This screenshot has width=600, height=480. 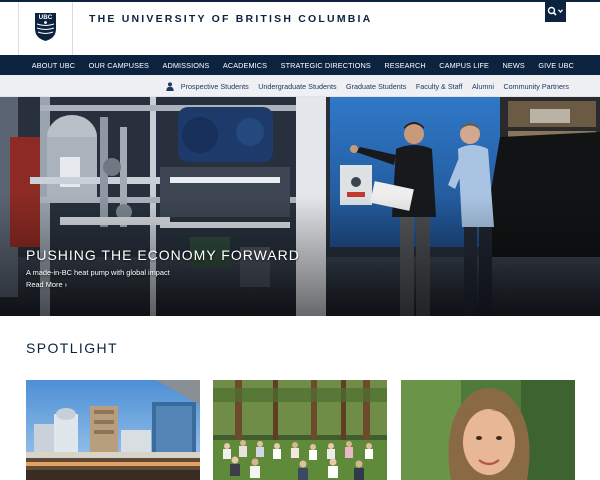 What do you see at coordinates (46, 17) in the screenshot?
I see `logo-text: UBC` at bounding box center [46, 17].